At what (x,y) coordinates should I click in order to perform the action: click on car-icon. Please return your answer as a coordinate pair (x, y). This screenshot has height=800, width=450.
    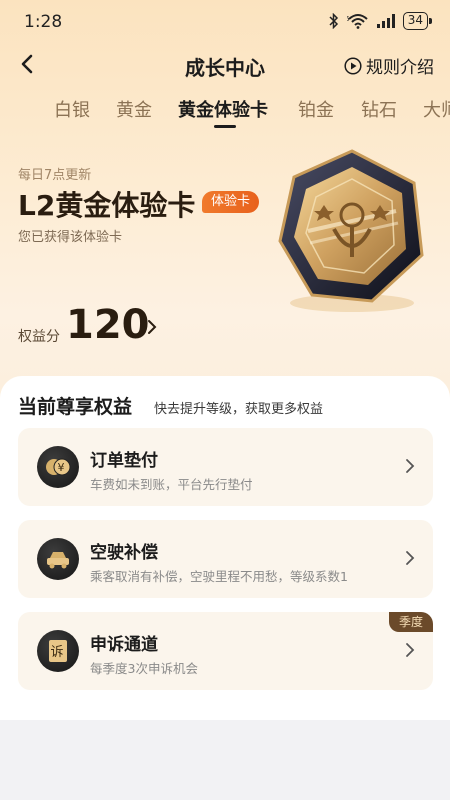
    Looking at the image, I should click on (58, 559).